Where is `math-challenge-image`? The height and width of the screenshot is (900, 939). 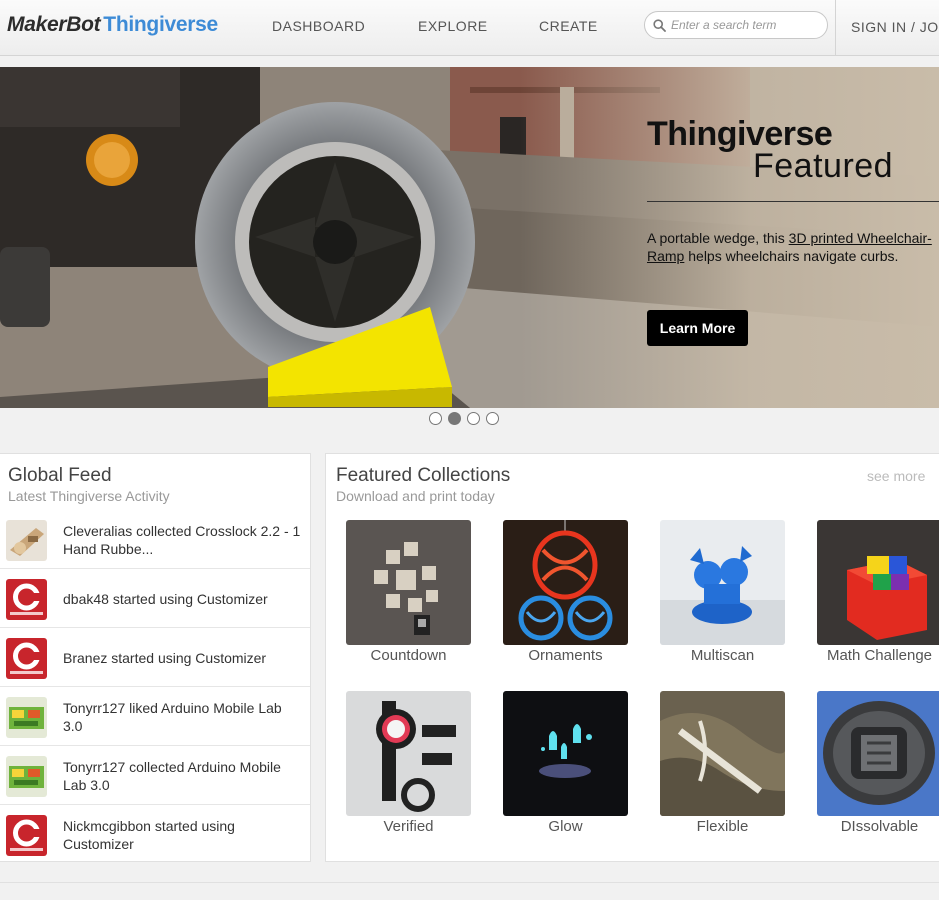
math-challenge-image is located at coordinates (878, 582).